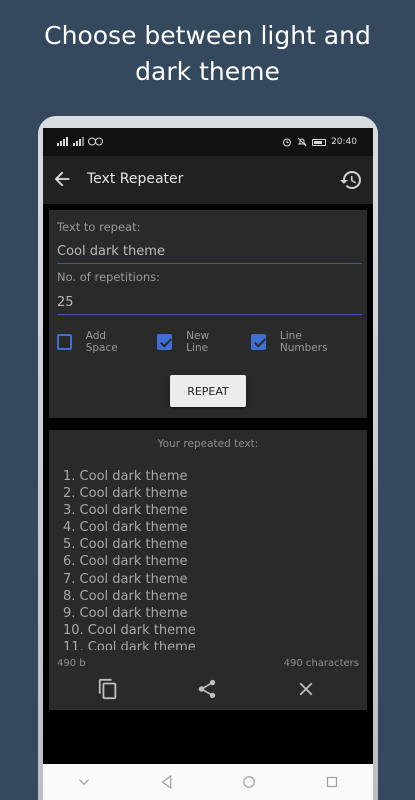  What do you see at coordinates (62, 179) in the screenshot?
I see `arrow-left-icon` at bounding box center [62, 179].